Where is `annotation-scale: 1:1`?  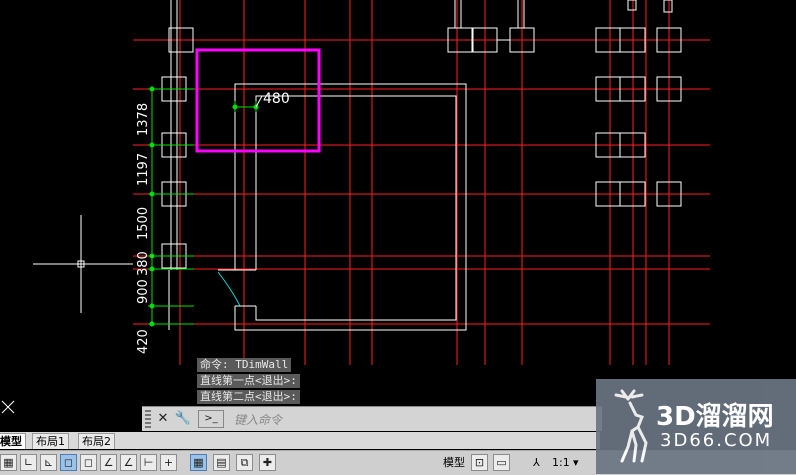 annotation-scale: 1:1 is located at coordinates (561, 463).